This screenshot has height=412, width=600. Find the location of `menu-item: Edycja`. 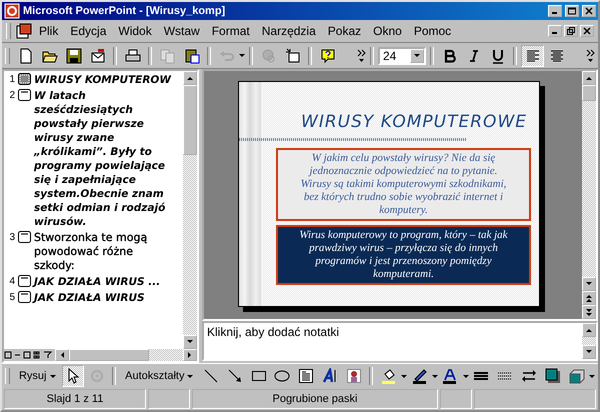

menu-item: Edycja is located at coordinates (88, 31).